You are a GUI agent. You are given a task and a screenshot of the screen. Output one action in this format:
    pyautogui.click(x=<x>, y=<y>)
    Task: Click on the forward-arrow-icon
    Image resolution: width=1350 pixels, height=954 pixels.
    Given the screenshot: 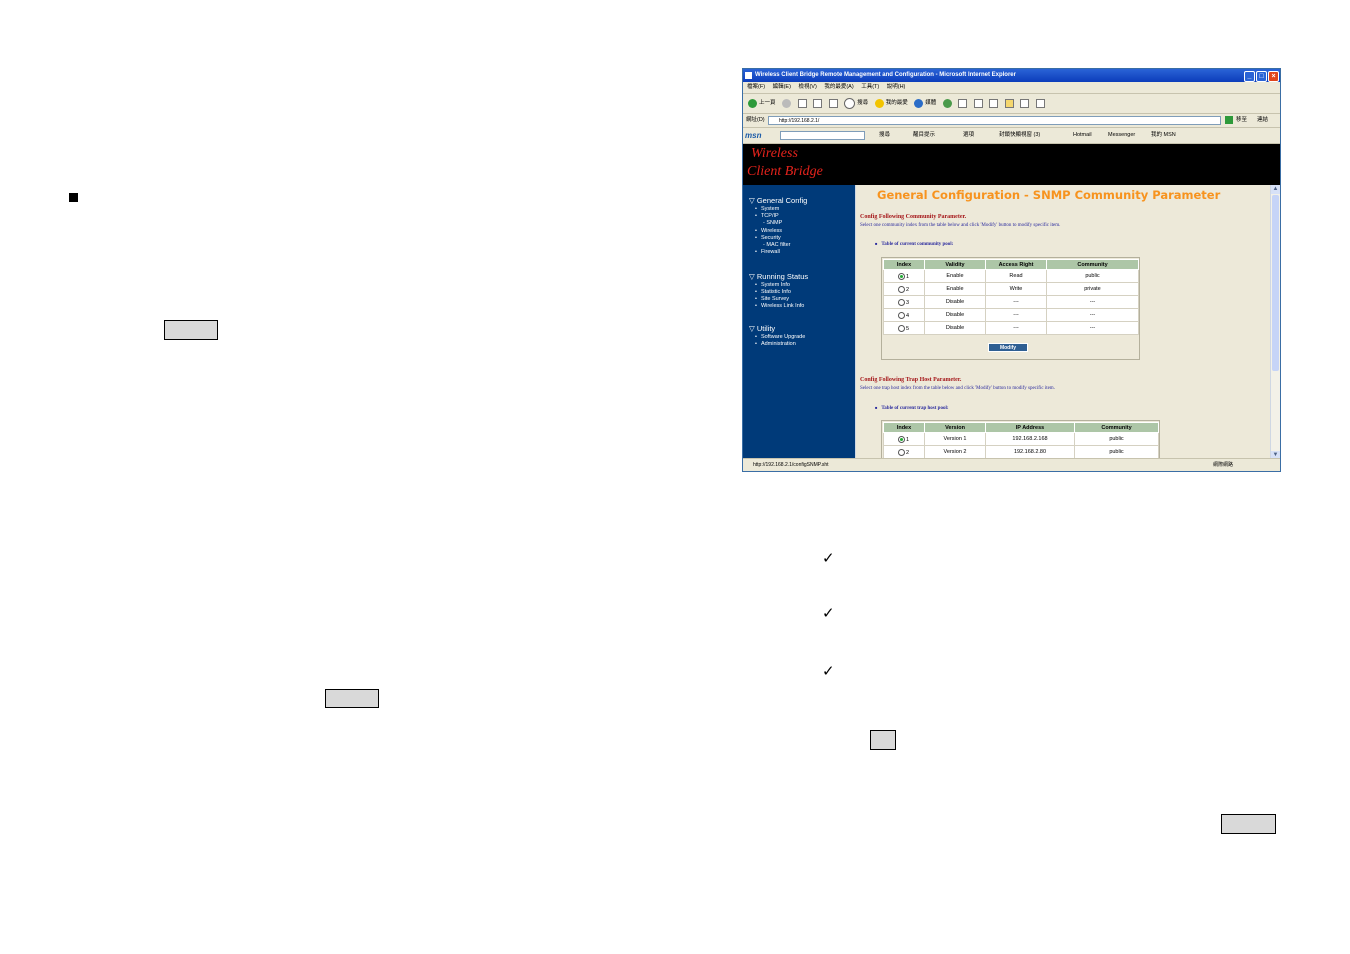 What is the action you would take?
    pyautogui.click(x=787, y=103)
    